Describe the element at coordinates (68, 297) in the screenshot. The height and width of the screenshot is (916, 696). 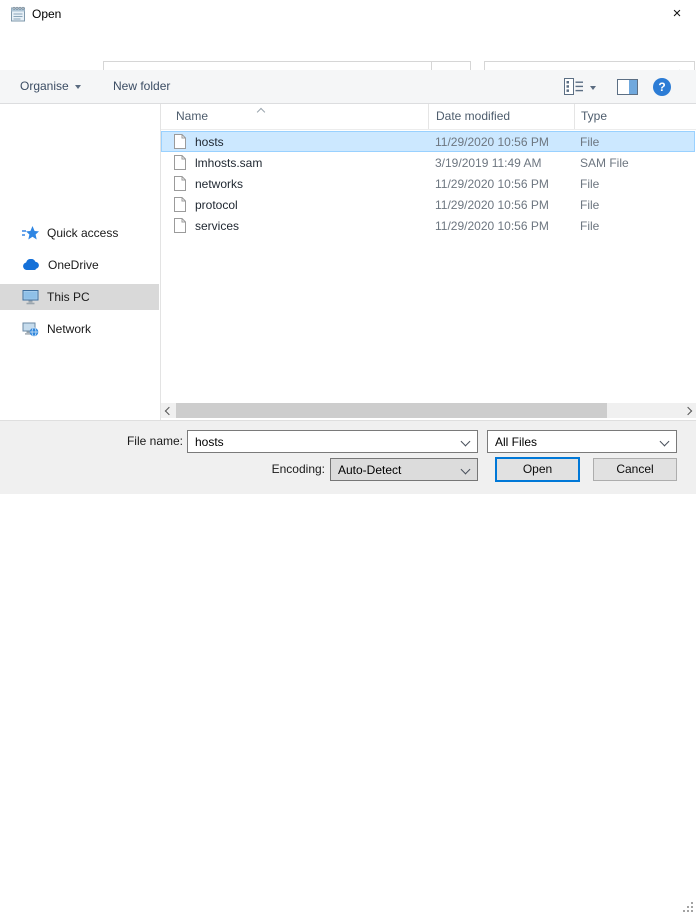
I see `sidebar-item-label: This PC` at that location.